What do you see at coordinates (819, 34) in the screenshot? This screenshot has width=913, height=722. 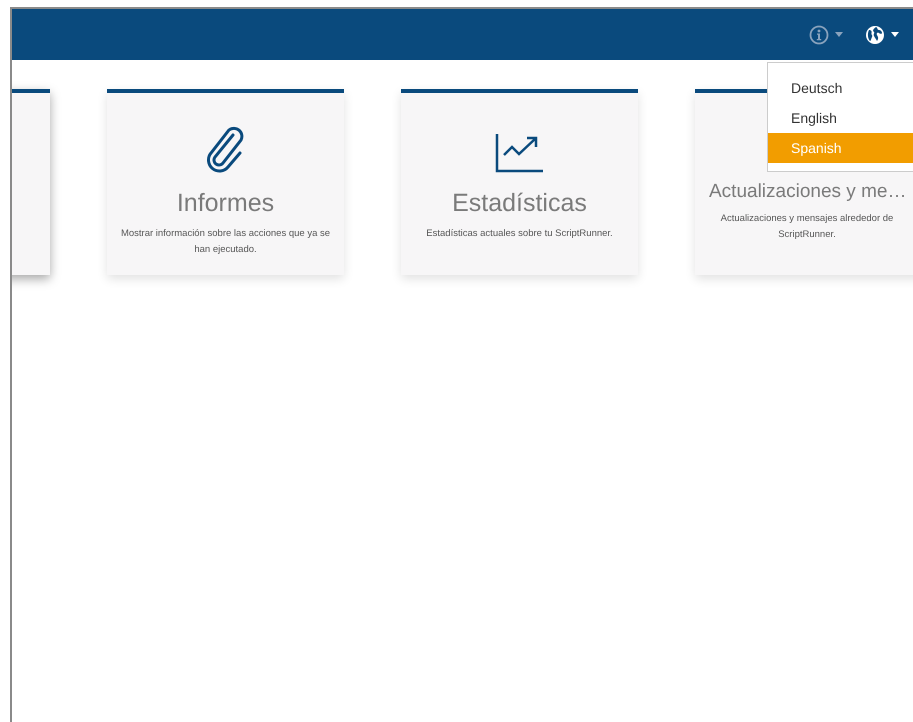 I see `info-icon` at bounding box center [819, 34].